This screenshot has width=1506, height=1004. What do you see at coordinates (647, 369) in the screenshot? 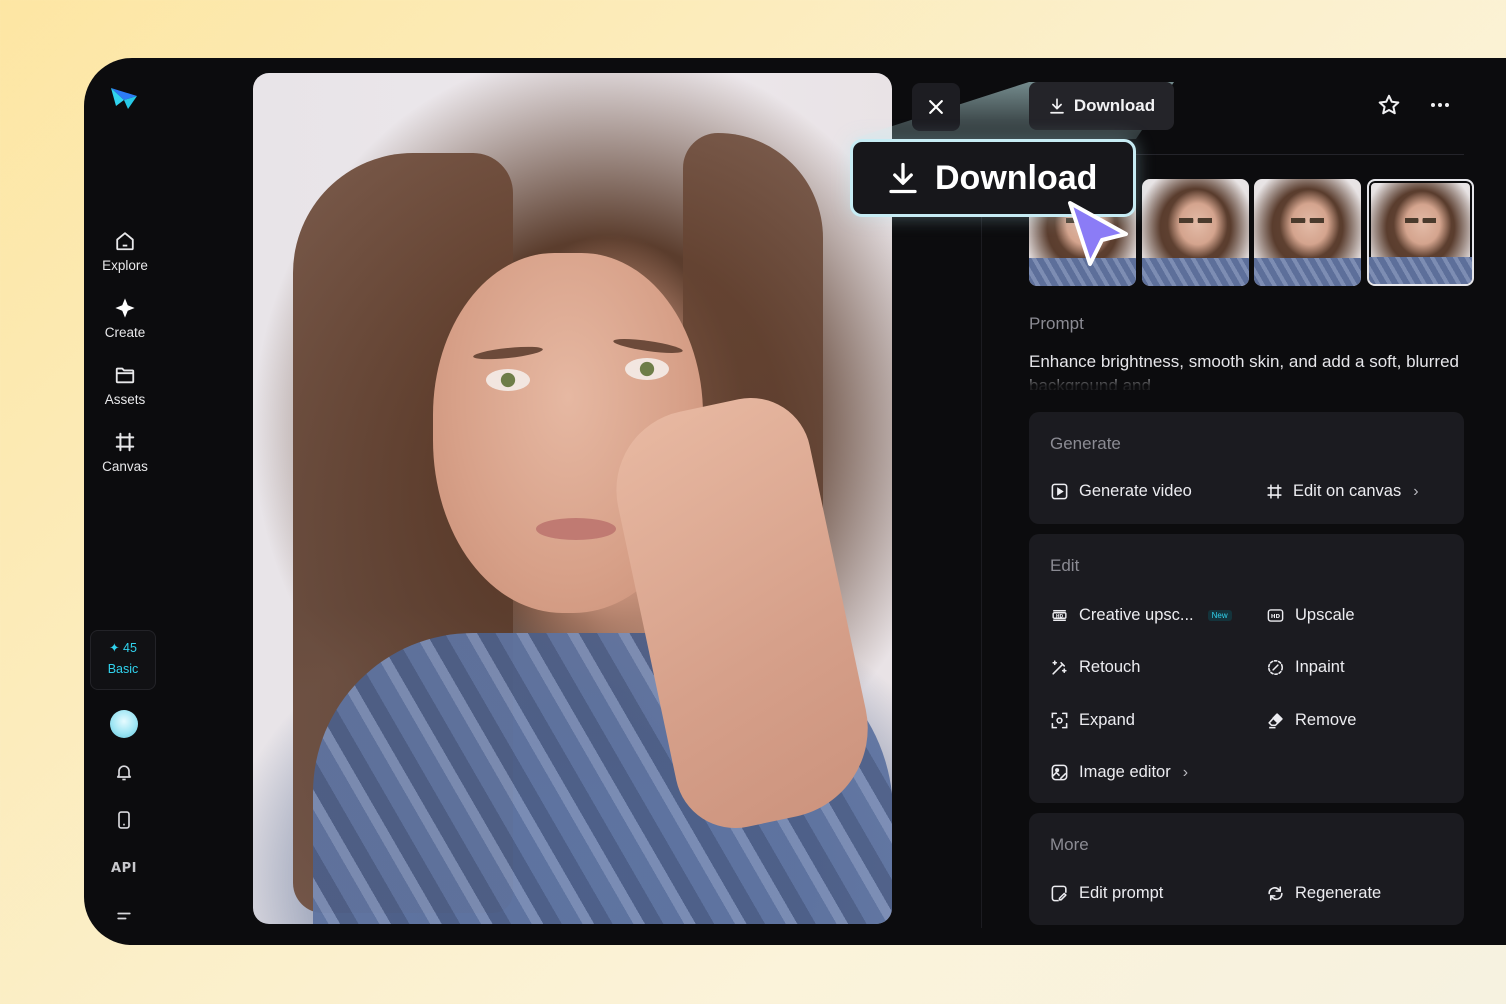
I see `photo-eye-right` at bounding box center [647, 369].